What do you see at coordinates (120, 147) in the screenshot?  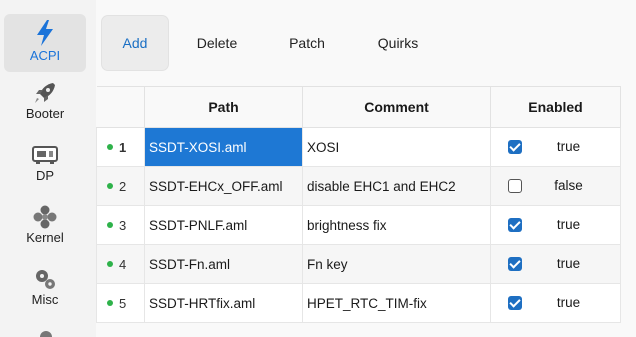 I see `row-index: 1` at bounding box center [120, 147].